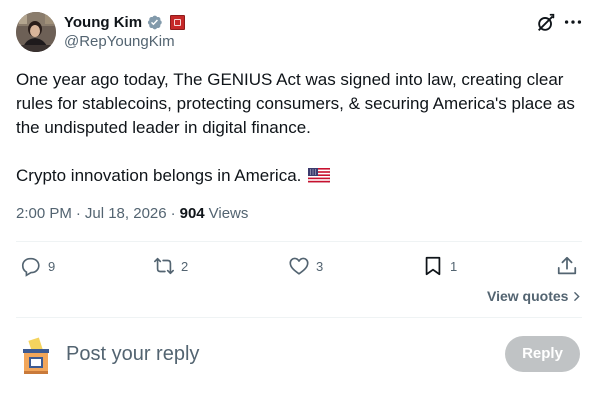 The height and width of the screenshot is (402, 598). What do you see at coordinates (119, 41) in the screenshot?
I see `author-handle: @RepYoungKim` at bounding box center [119, 41].